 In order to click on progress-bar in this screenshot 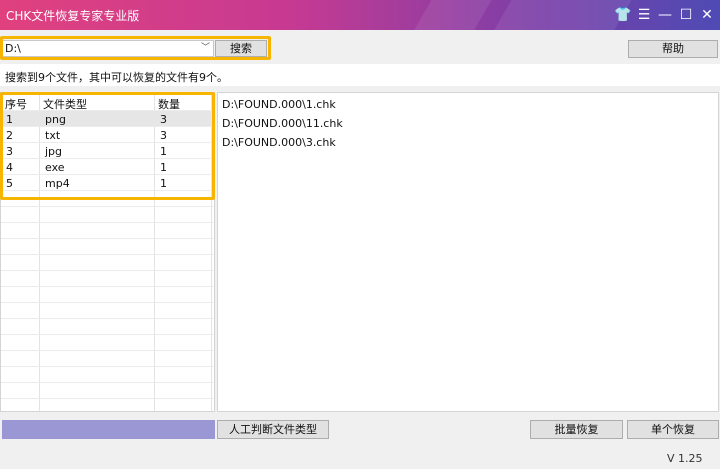, I will do `click(108, 429)`.